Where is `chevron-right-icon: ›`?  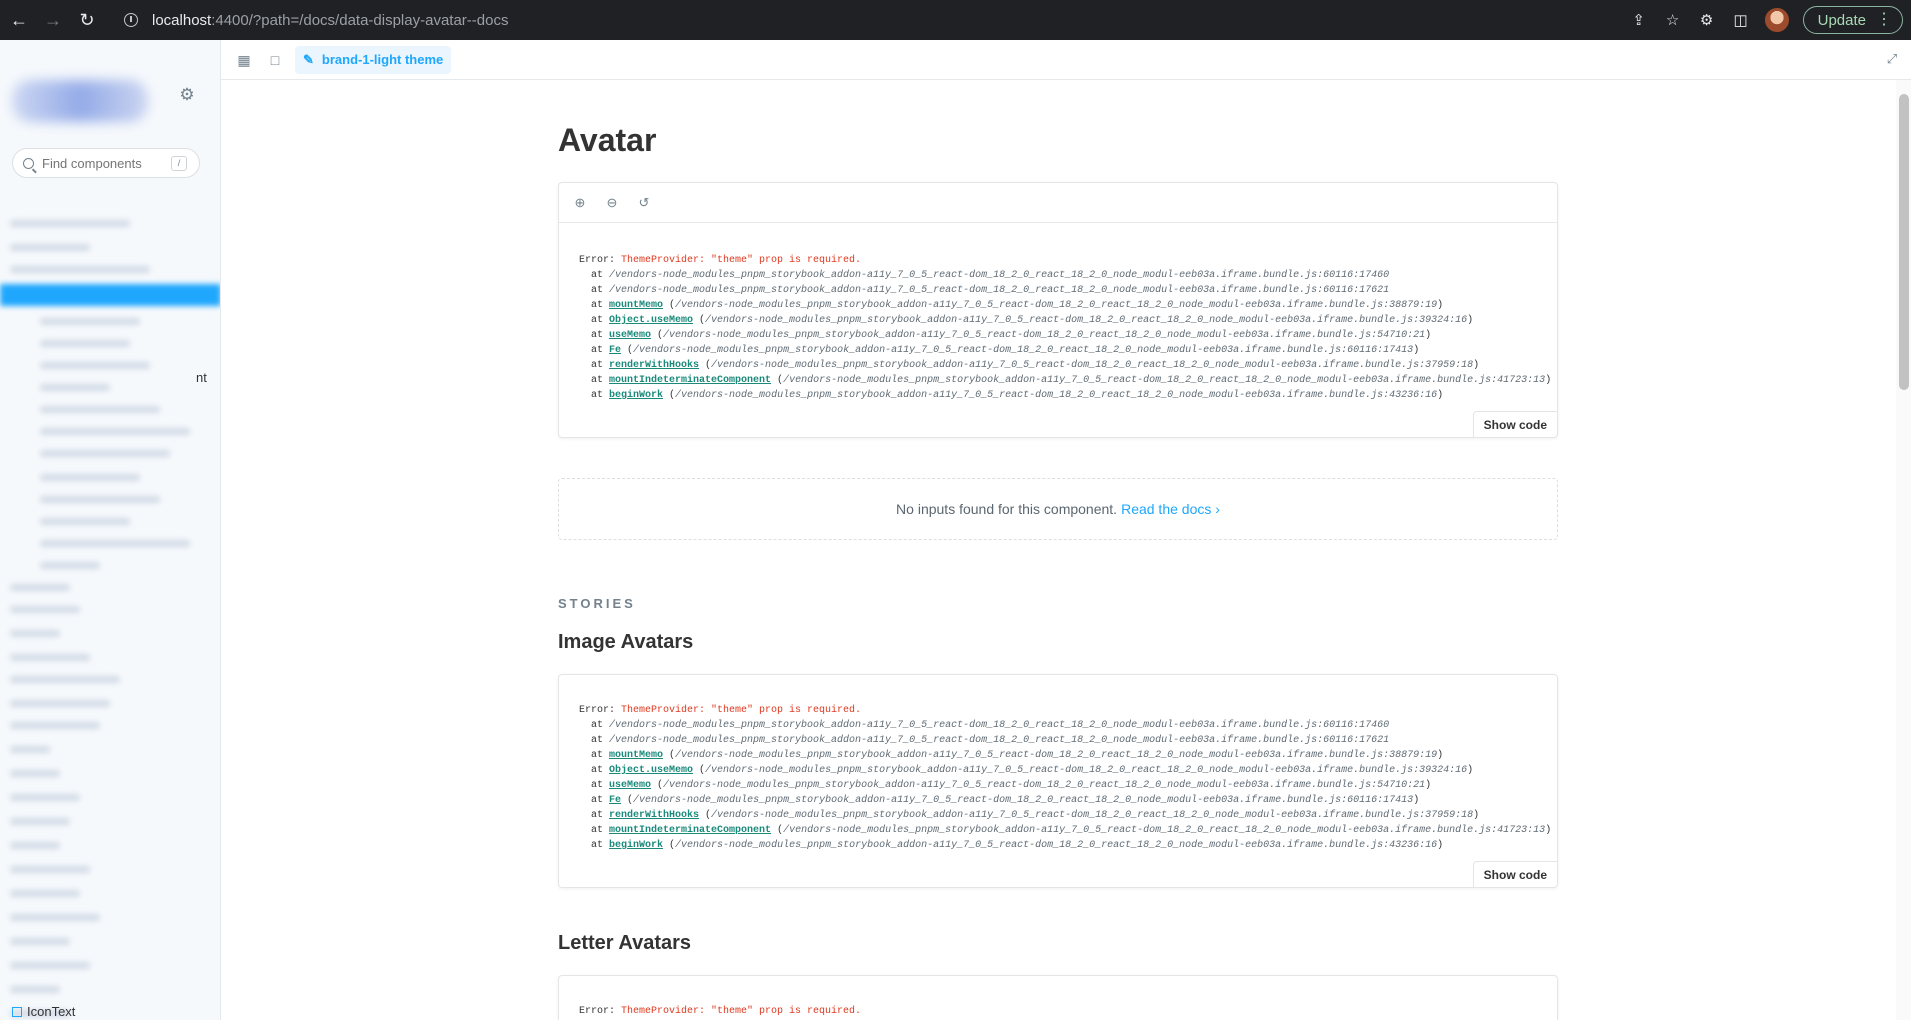
chevron-right-icon: › is located at coordinates (1217, 509).